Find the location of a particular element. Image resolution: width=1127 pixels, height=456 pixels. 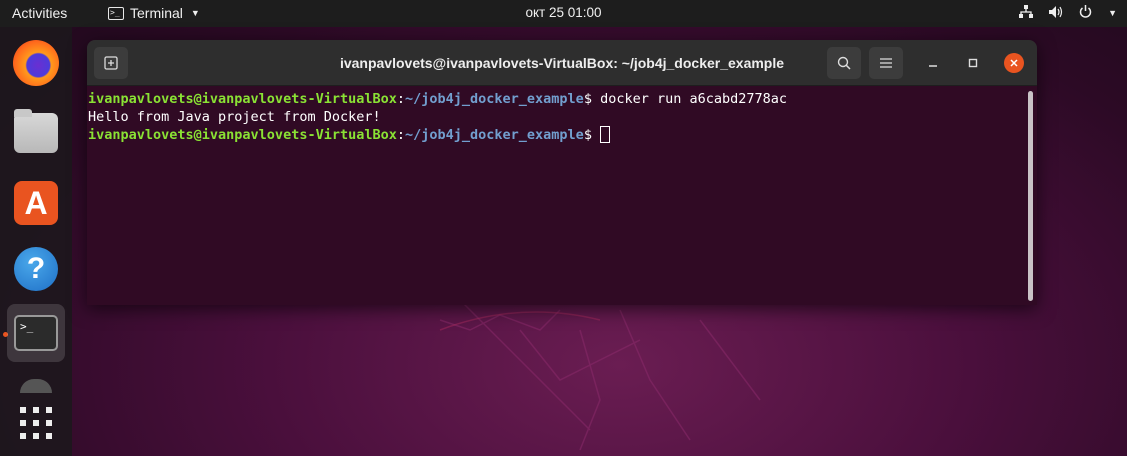

minimize-button is located at coordinates (933, 63).